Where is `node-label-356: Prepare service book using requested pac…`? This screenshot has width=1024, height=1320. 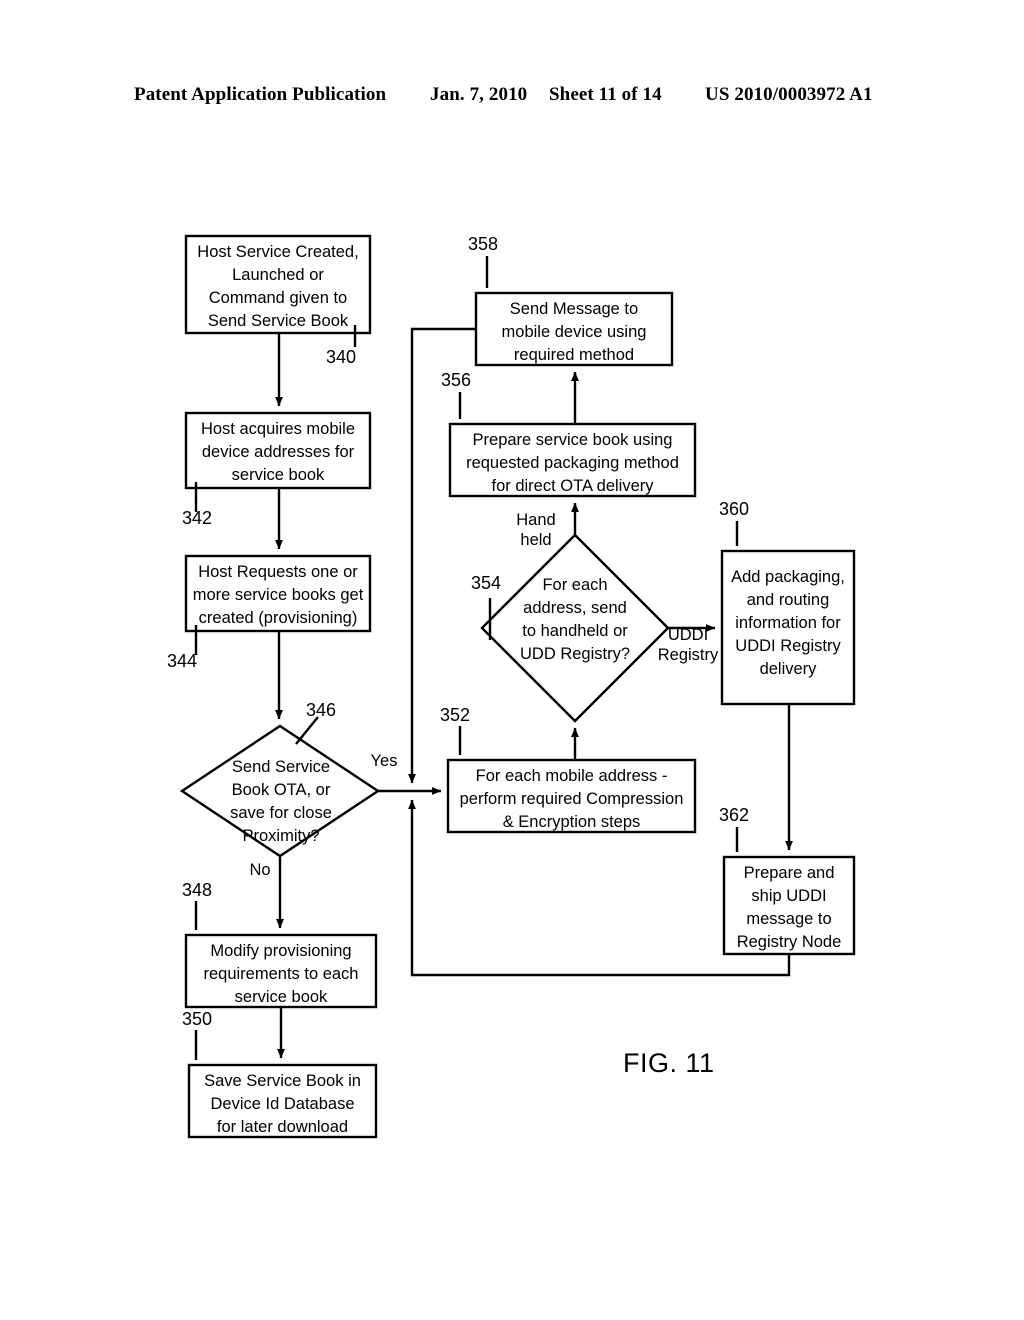
node-label-356: Prepare service book using requested pac… is located at coordinates (572, 463).